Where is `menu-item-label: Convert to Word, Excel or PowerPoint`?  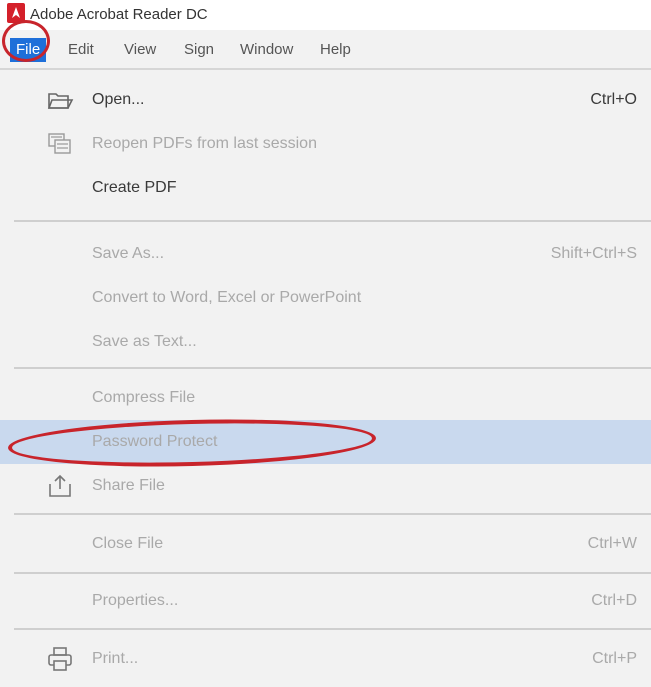 menu-item-label: Convert to Word, Excel or PowerPoint is located at coordinates (227, 297).